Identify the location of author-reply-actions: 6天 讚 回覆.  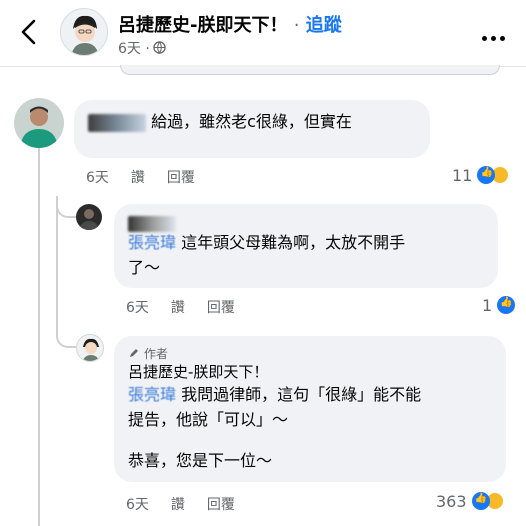
(191, 504).